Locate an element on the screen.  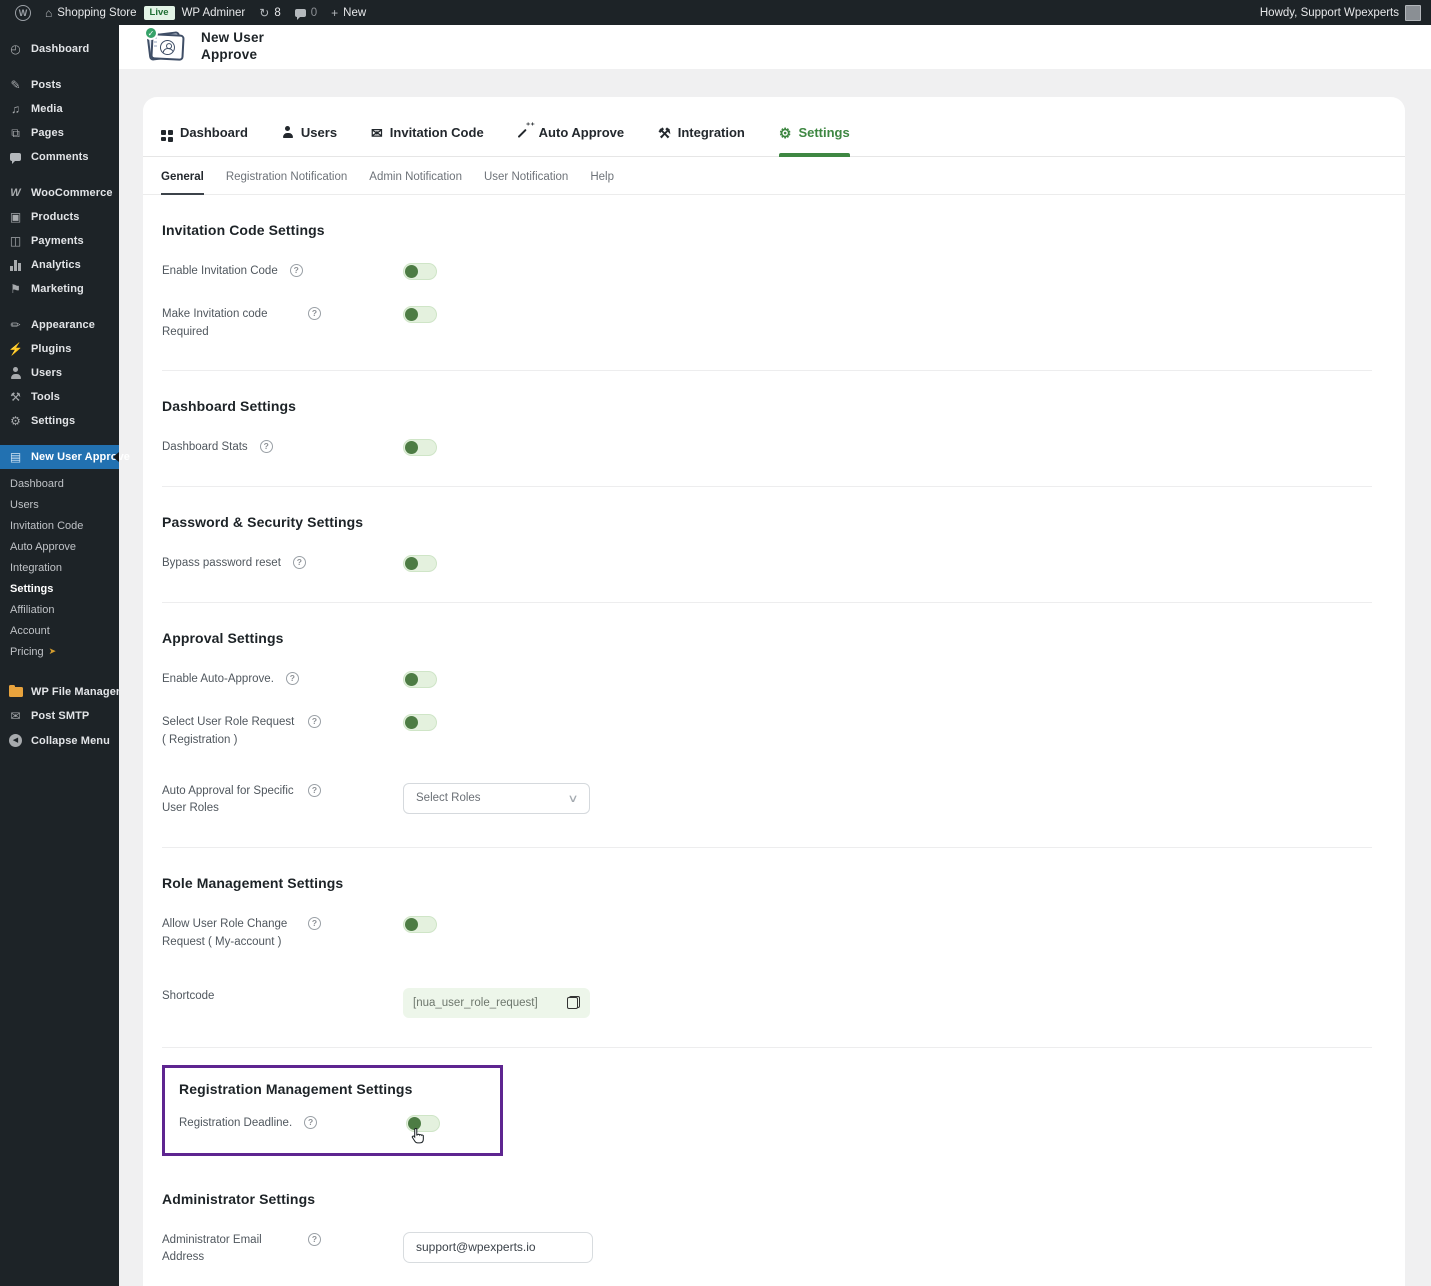
wordpress-logo-icon: W is located at coordinates (23, 12).